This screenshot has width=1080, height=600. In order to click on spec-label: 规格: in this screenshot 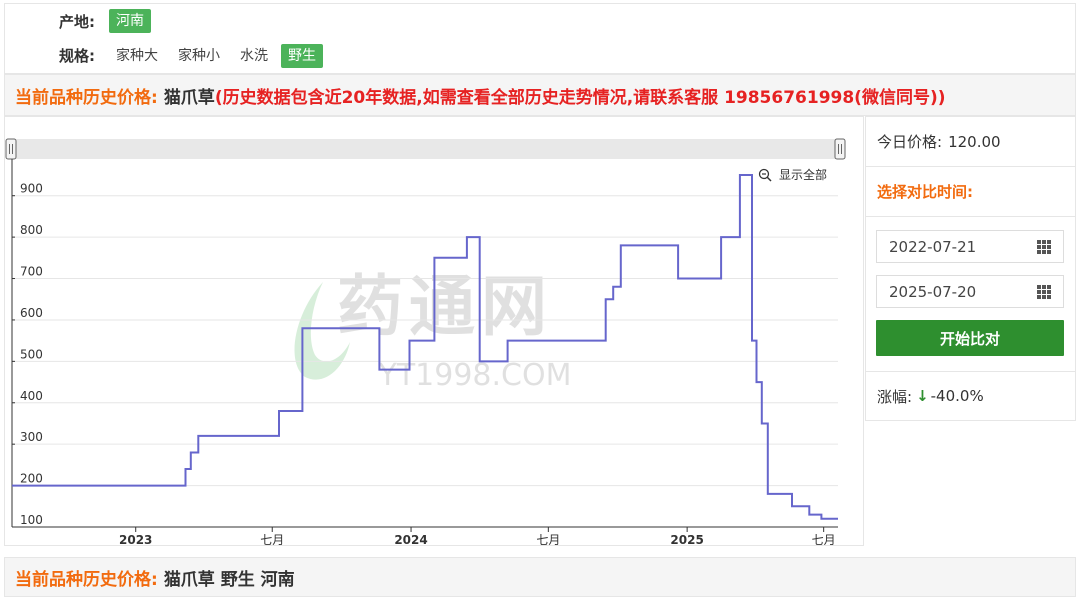, I will do `click(77, 56)`.